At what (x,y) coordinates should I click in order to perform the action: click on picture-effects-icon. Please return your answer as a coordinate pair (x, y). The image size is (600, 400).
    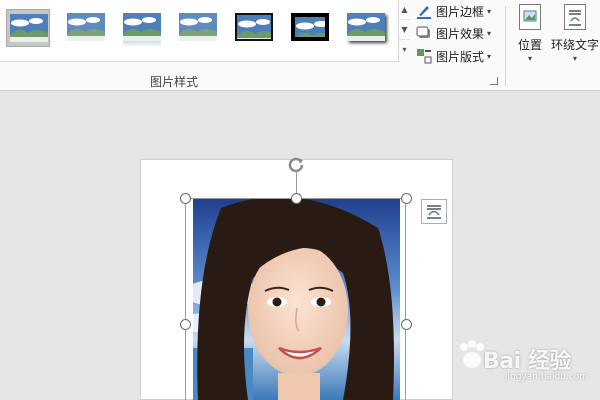
    Looking at the image, I should click on (424, 33).